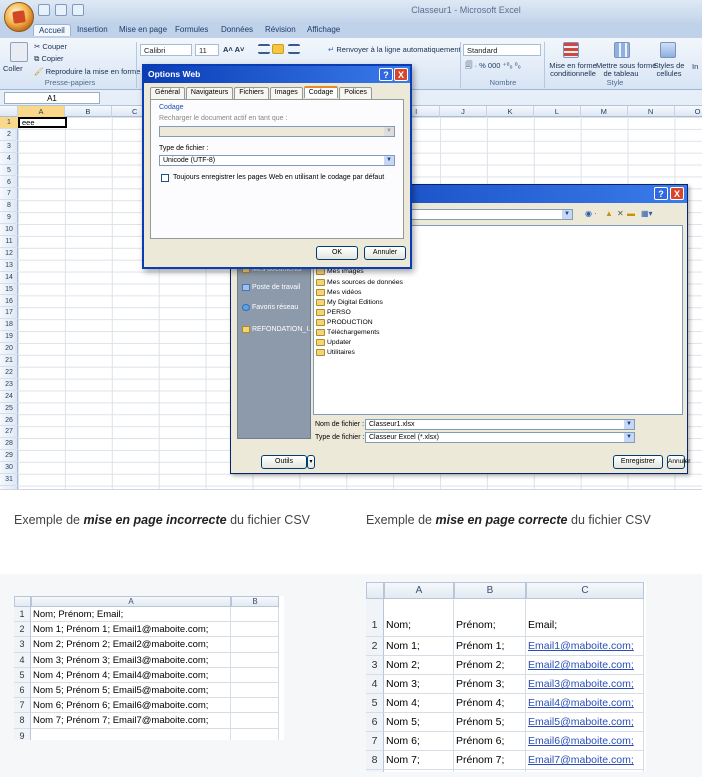 The image size is (702, 777). I want to click on table-cell: Prénom 1;, so click(490, 646).